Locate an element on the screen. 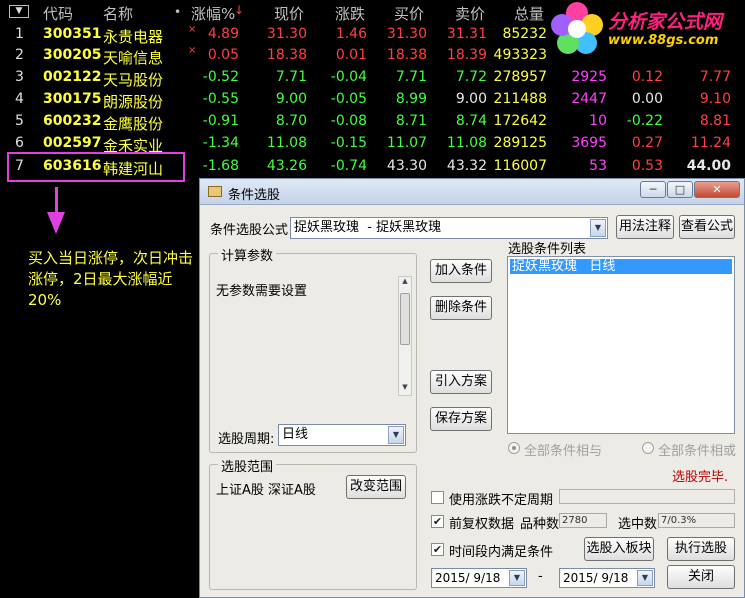 This screenshot has width=745, height=598. formula-select: 捉妖黑玫瑰 - 捉妖黑玫瑰 ▼ is located at coordinates (449, 228).